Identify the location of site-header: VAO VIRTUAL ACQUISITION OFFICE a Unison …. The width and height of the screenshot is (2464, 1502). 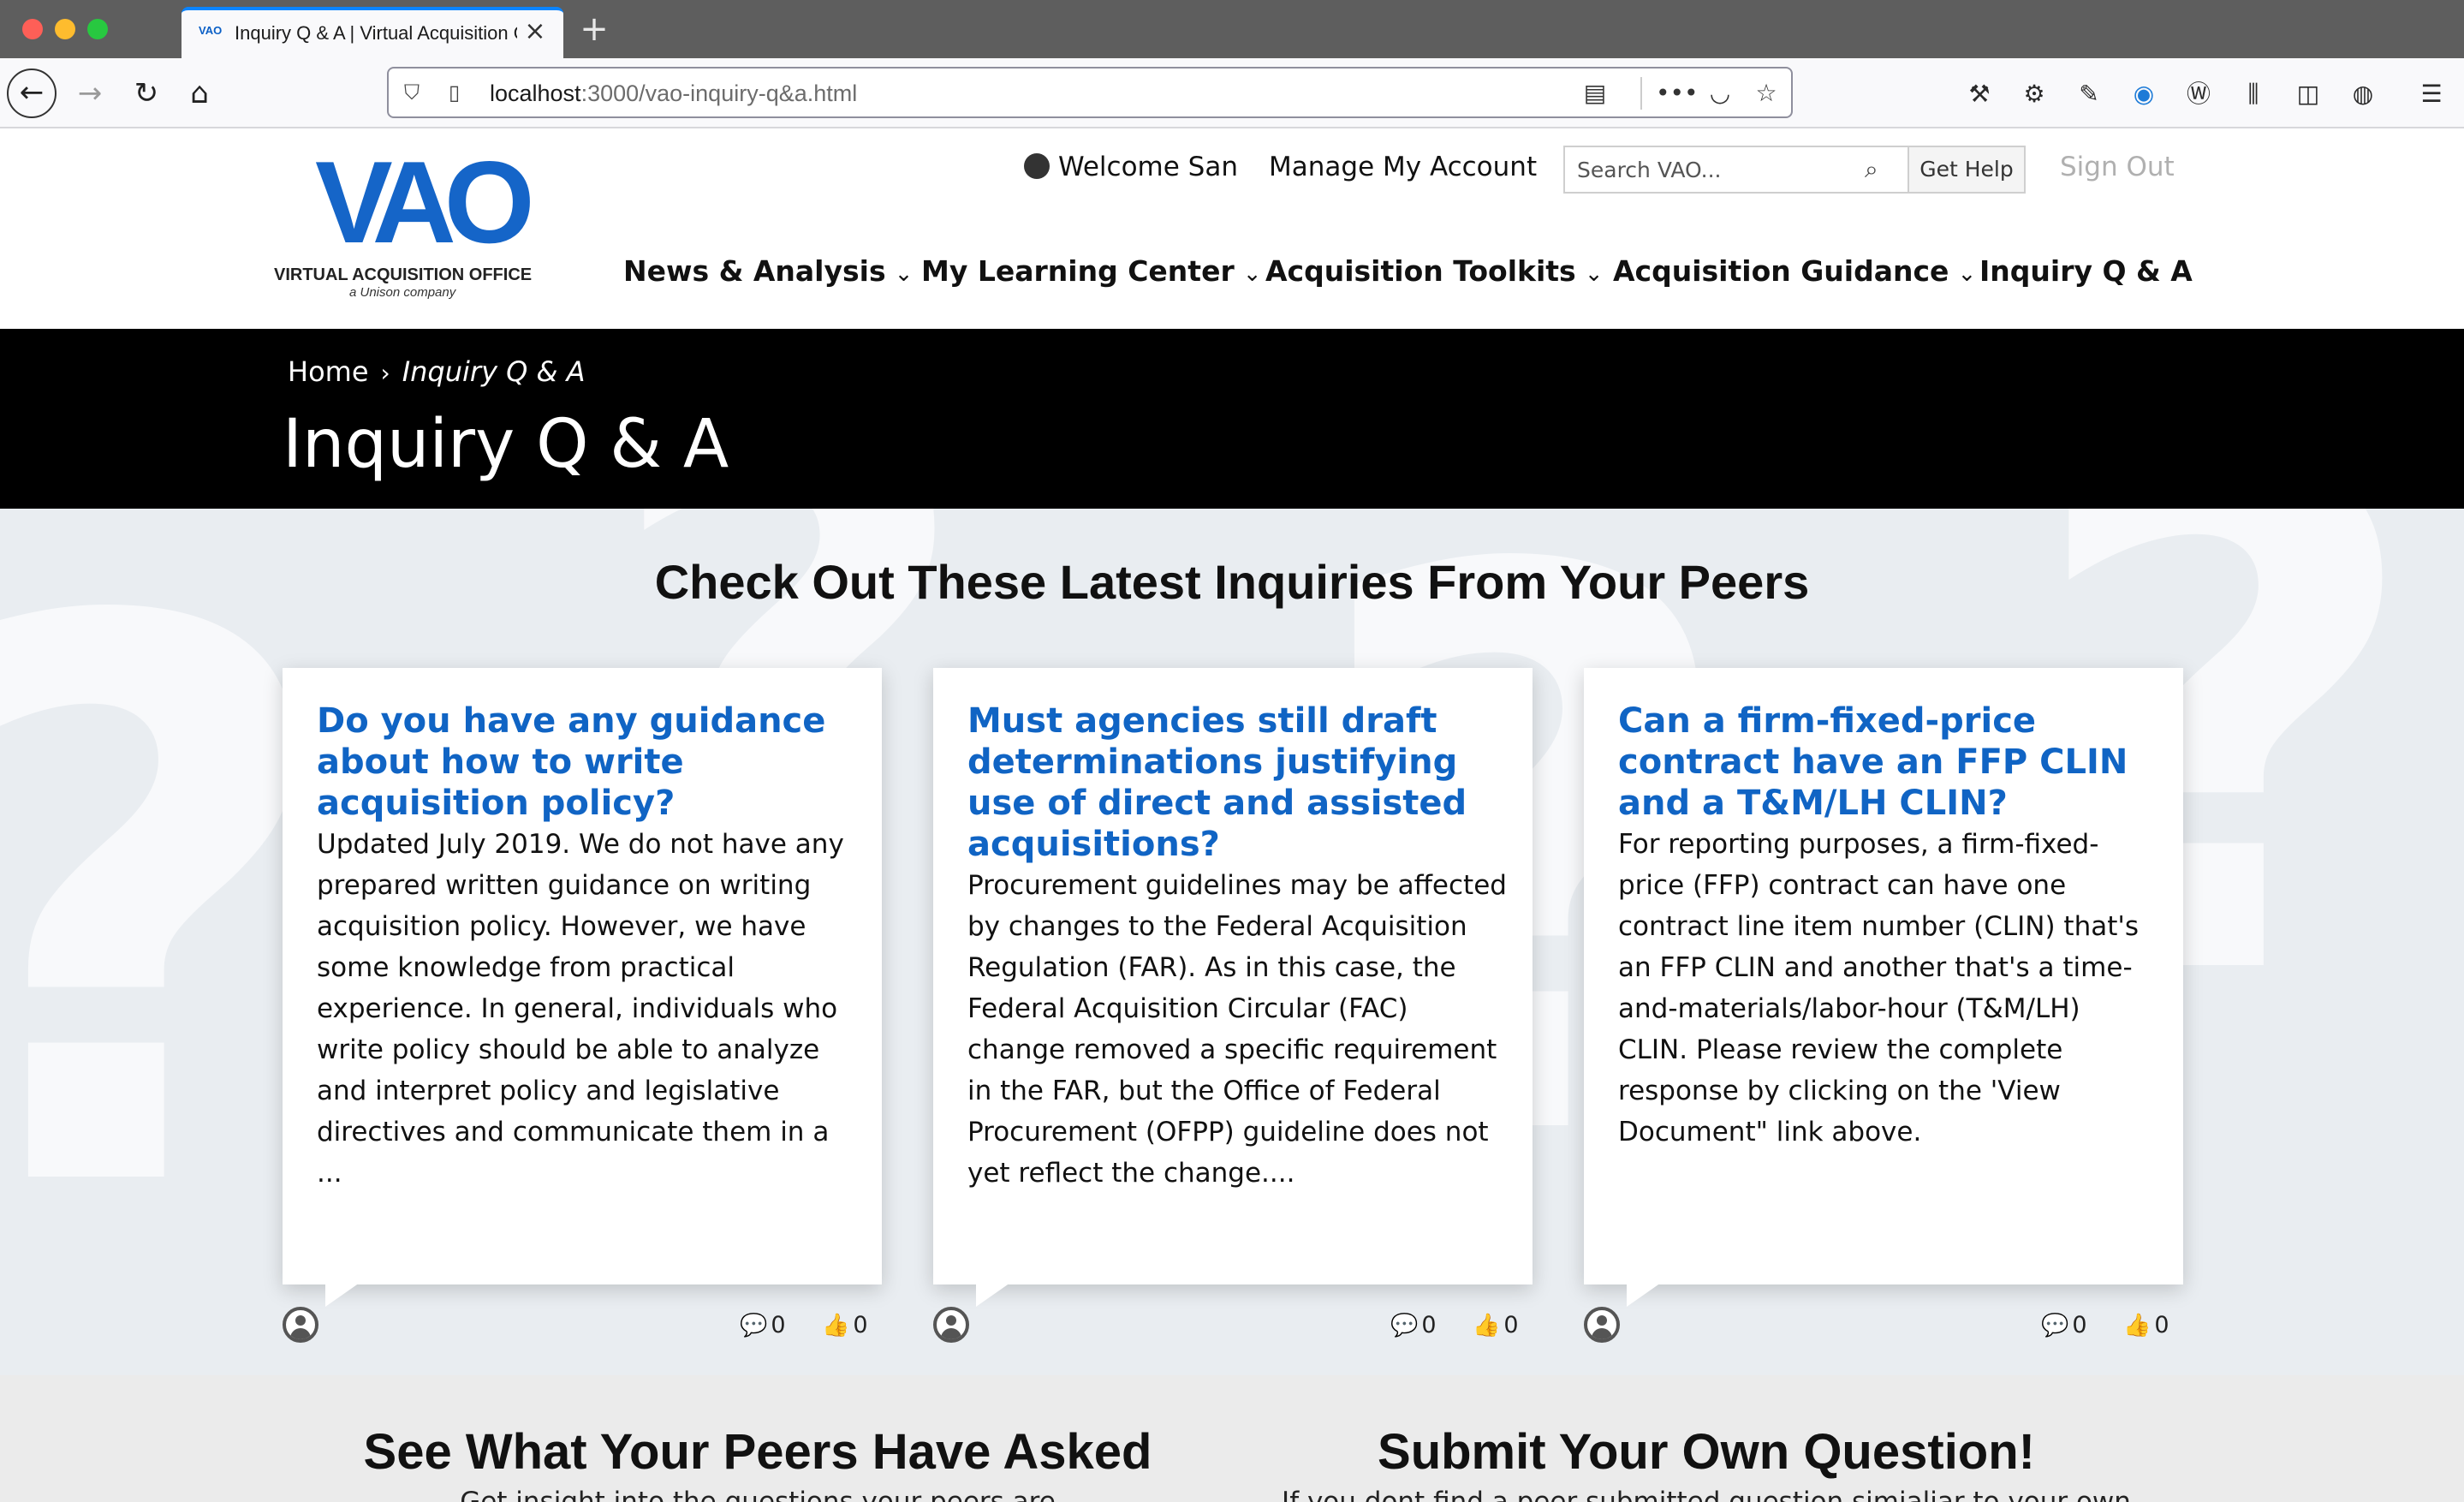
(1232, 229).